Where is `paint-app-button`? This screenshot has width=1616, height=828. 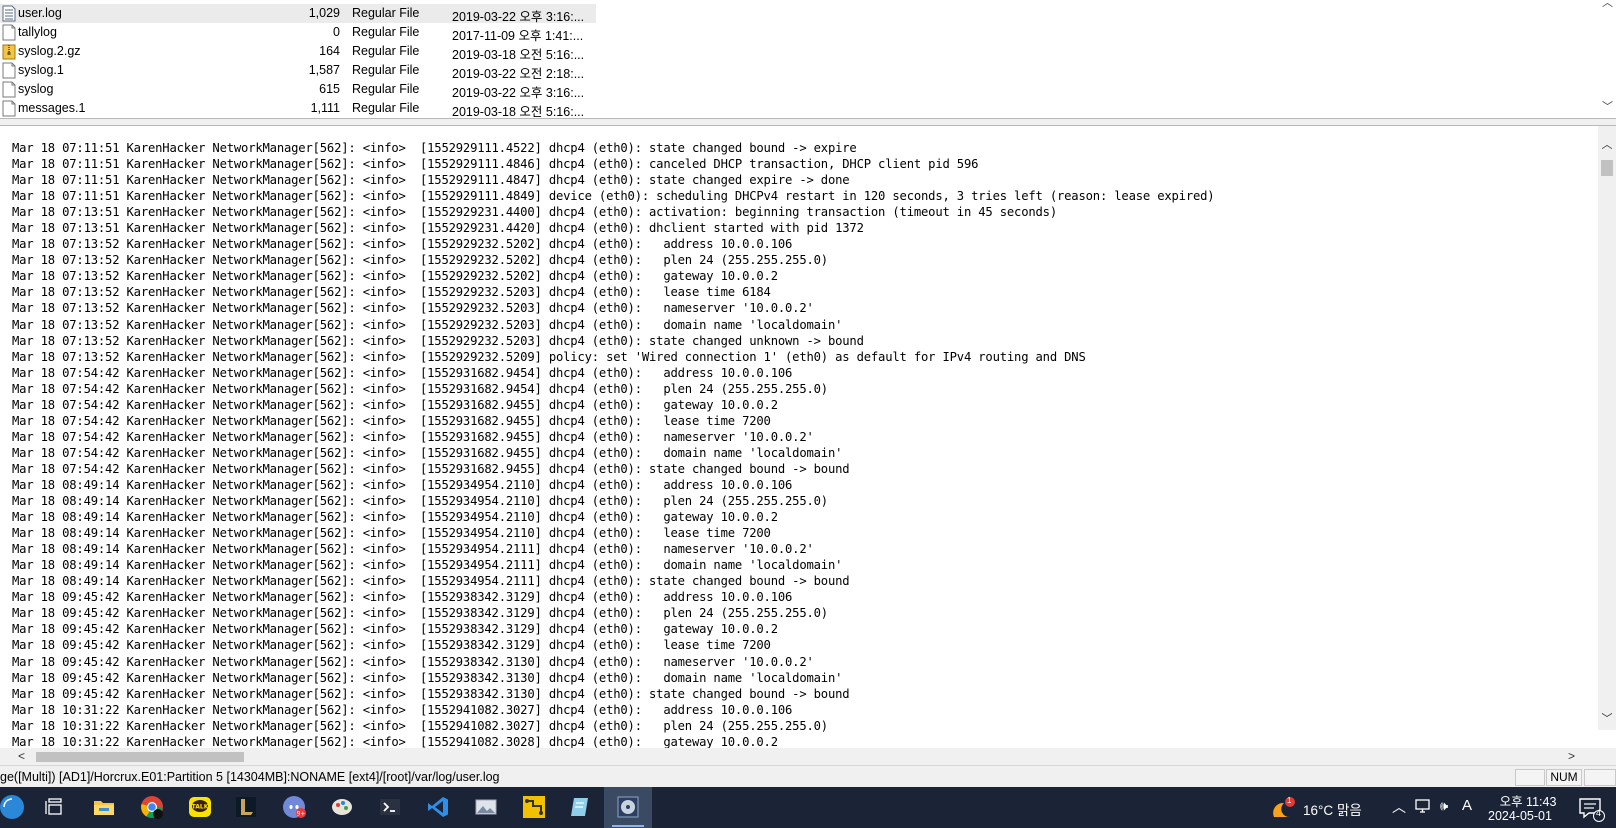
paint-app-button is located at coordinates (342, 807).